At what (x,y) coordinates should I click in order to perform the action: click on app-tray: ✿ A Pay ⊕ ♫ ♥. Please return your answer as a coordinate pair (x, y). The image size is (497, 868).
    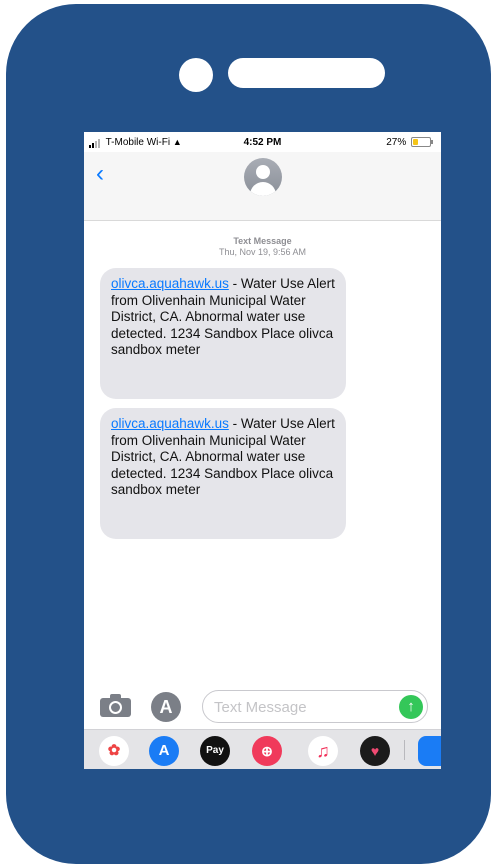
    Looking at the image, I should click on (262, 749).